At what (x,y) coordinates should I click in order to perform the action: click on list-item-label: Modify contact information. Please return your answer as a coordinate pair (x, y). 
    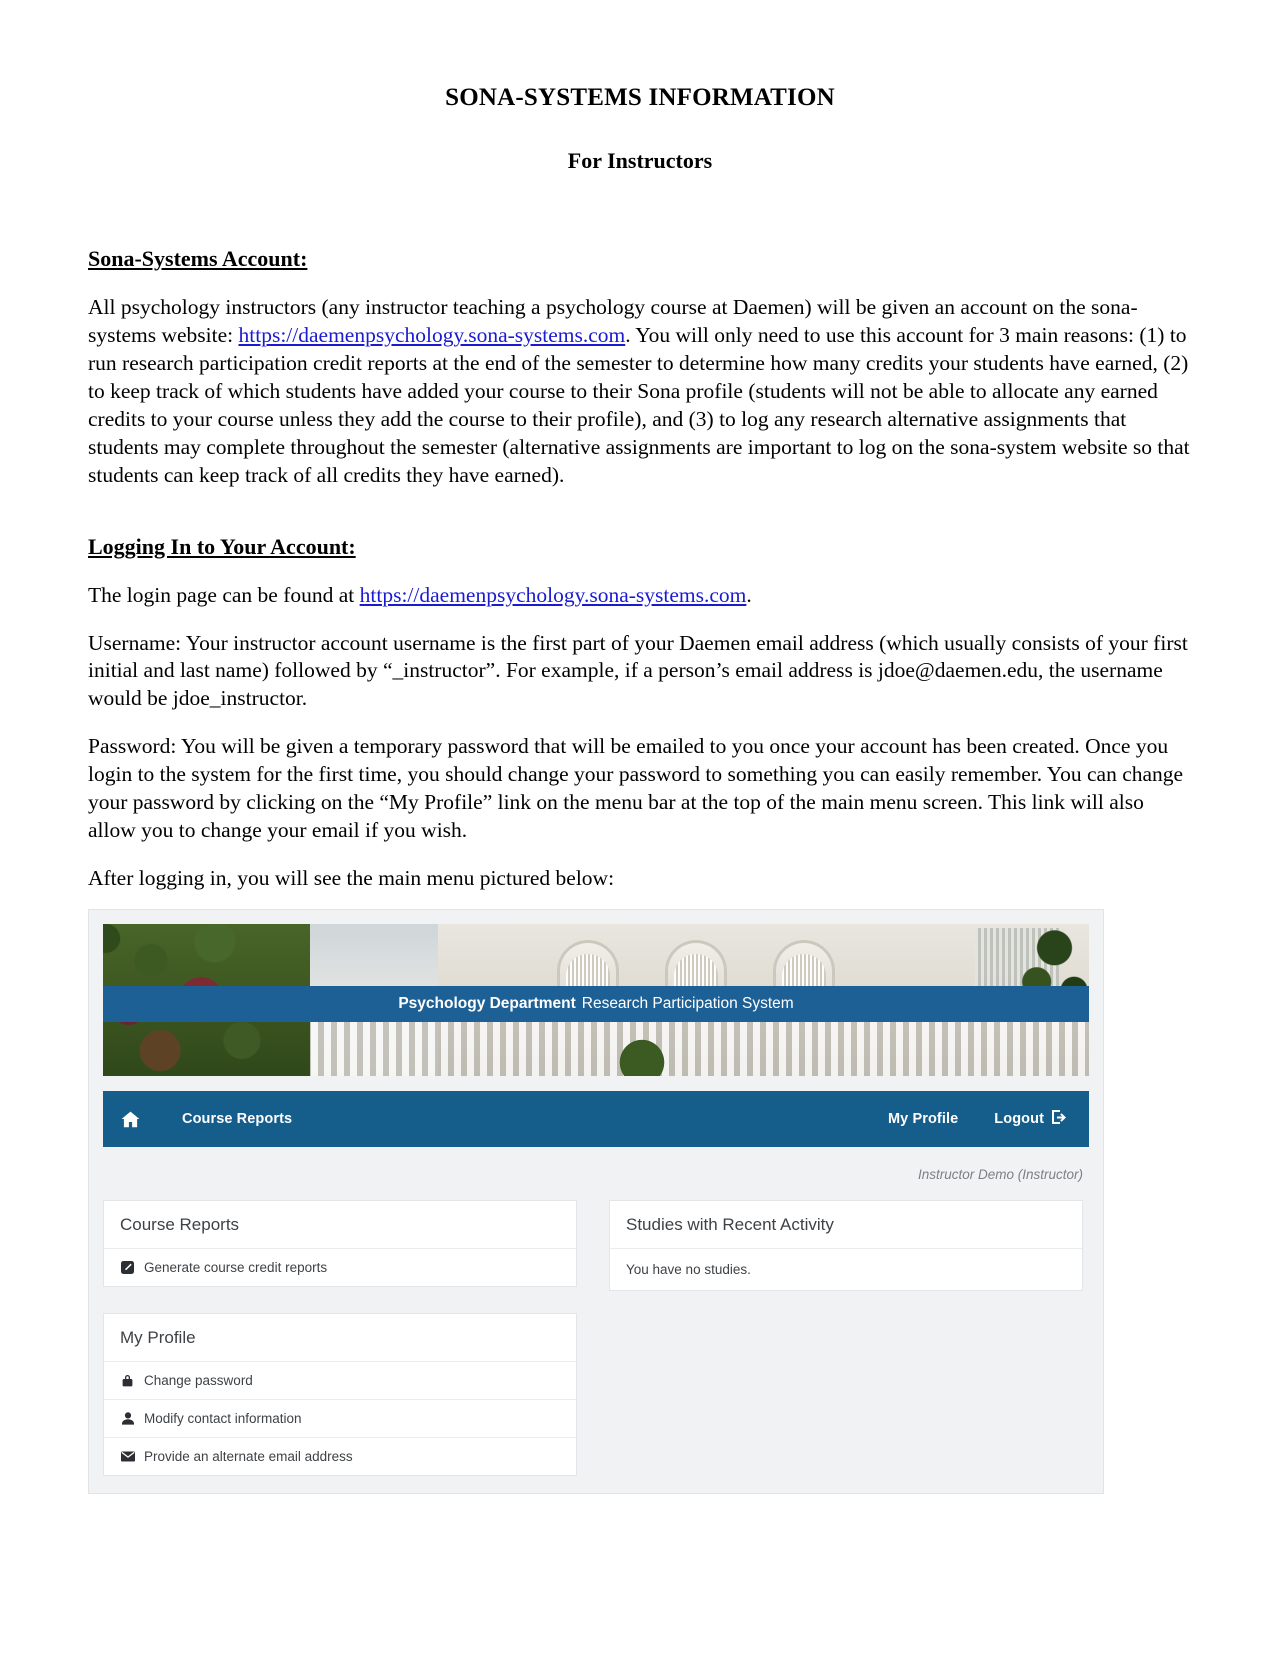
    Looking at the image, I should click on (223, 1418).